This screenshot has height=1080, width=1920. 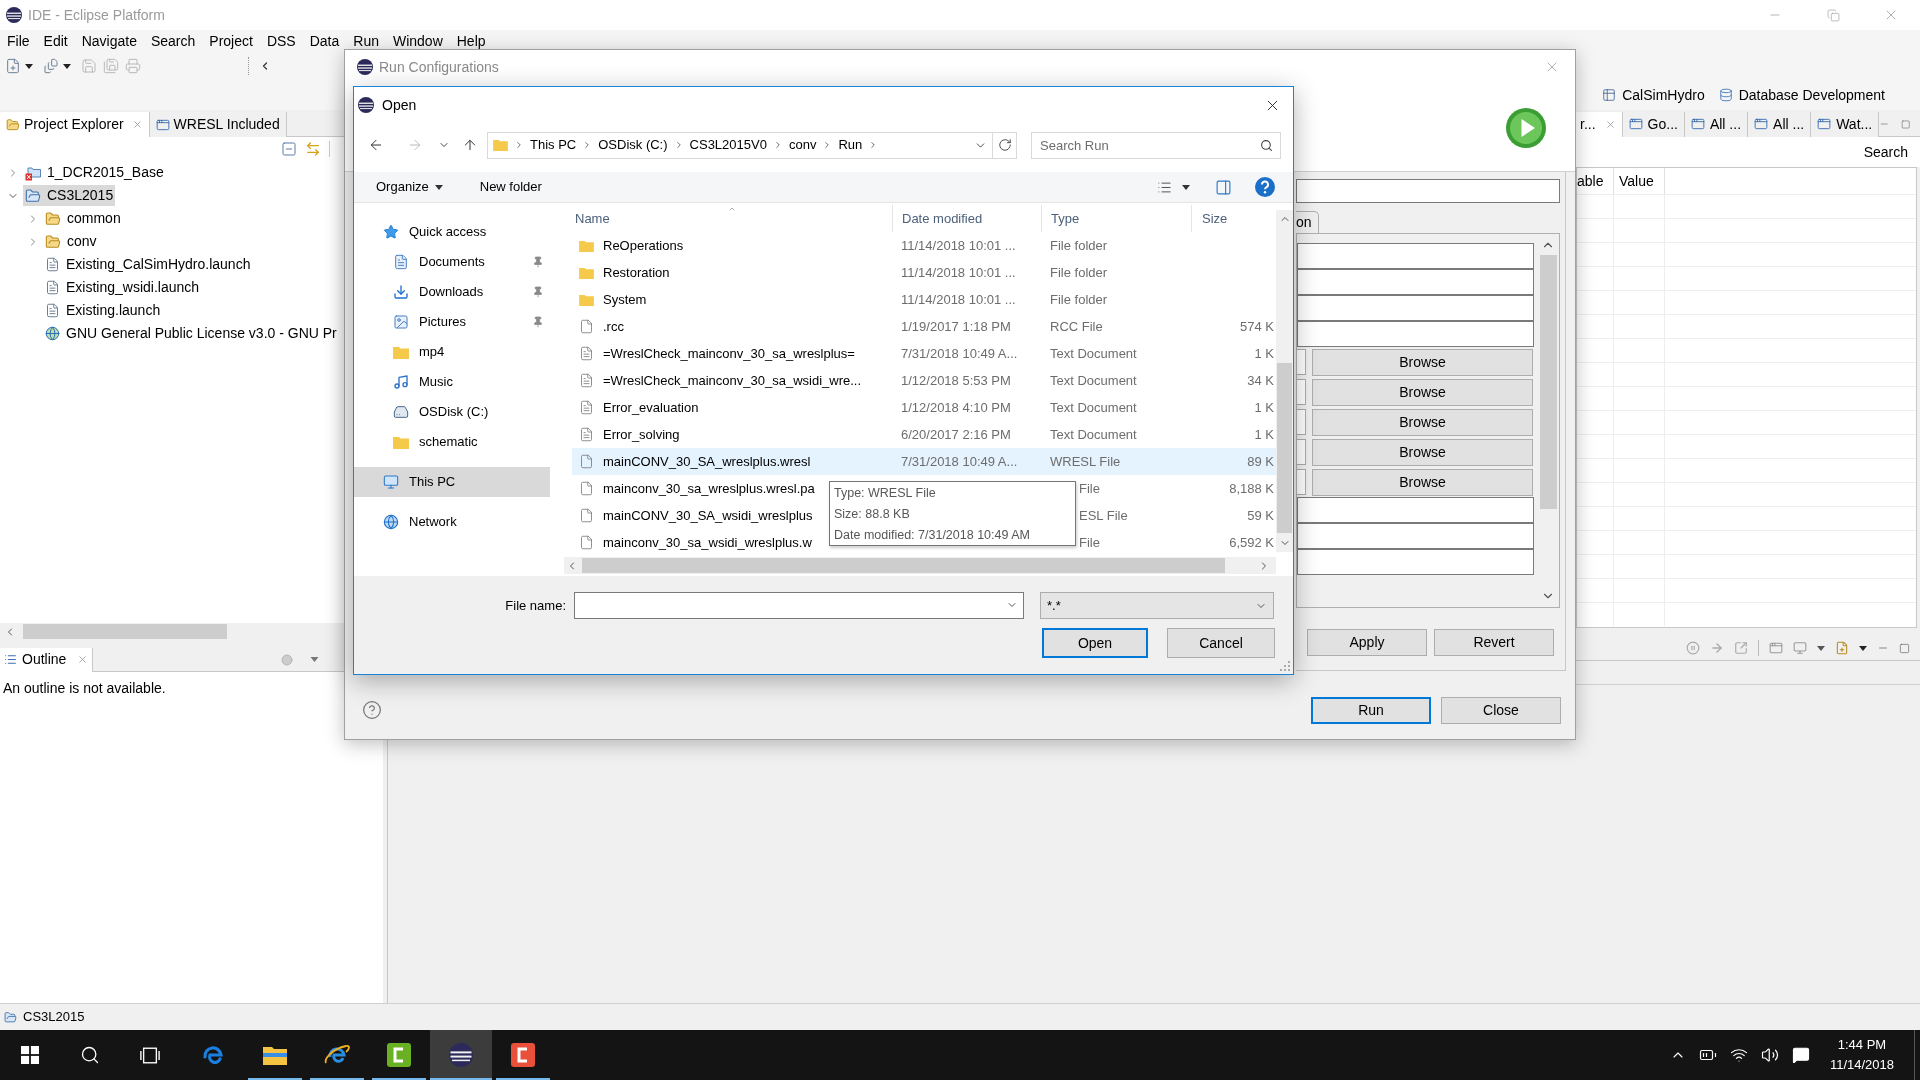 What do you see at coordinates (75, 124) in the screenshot?
I see `view-tab: Project Explorer` at bounding box center [75, 124].